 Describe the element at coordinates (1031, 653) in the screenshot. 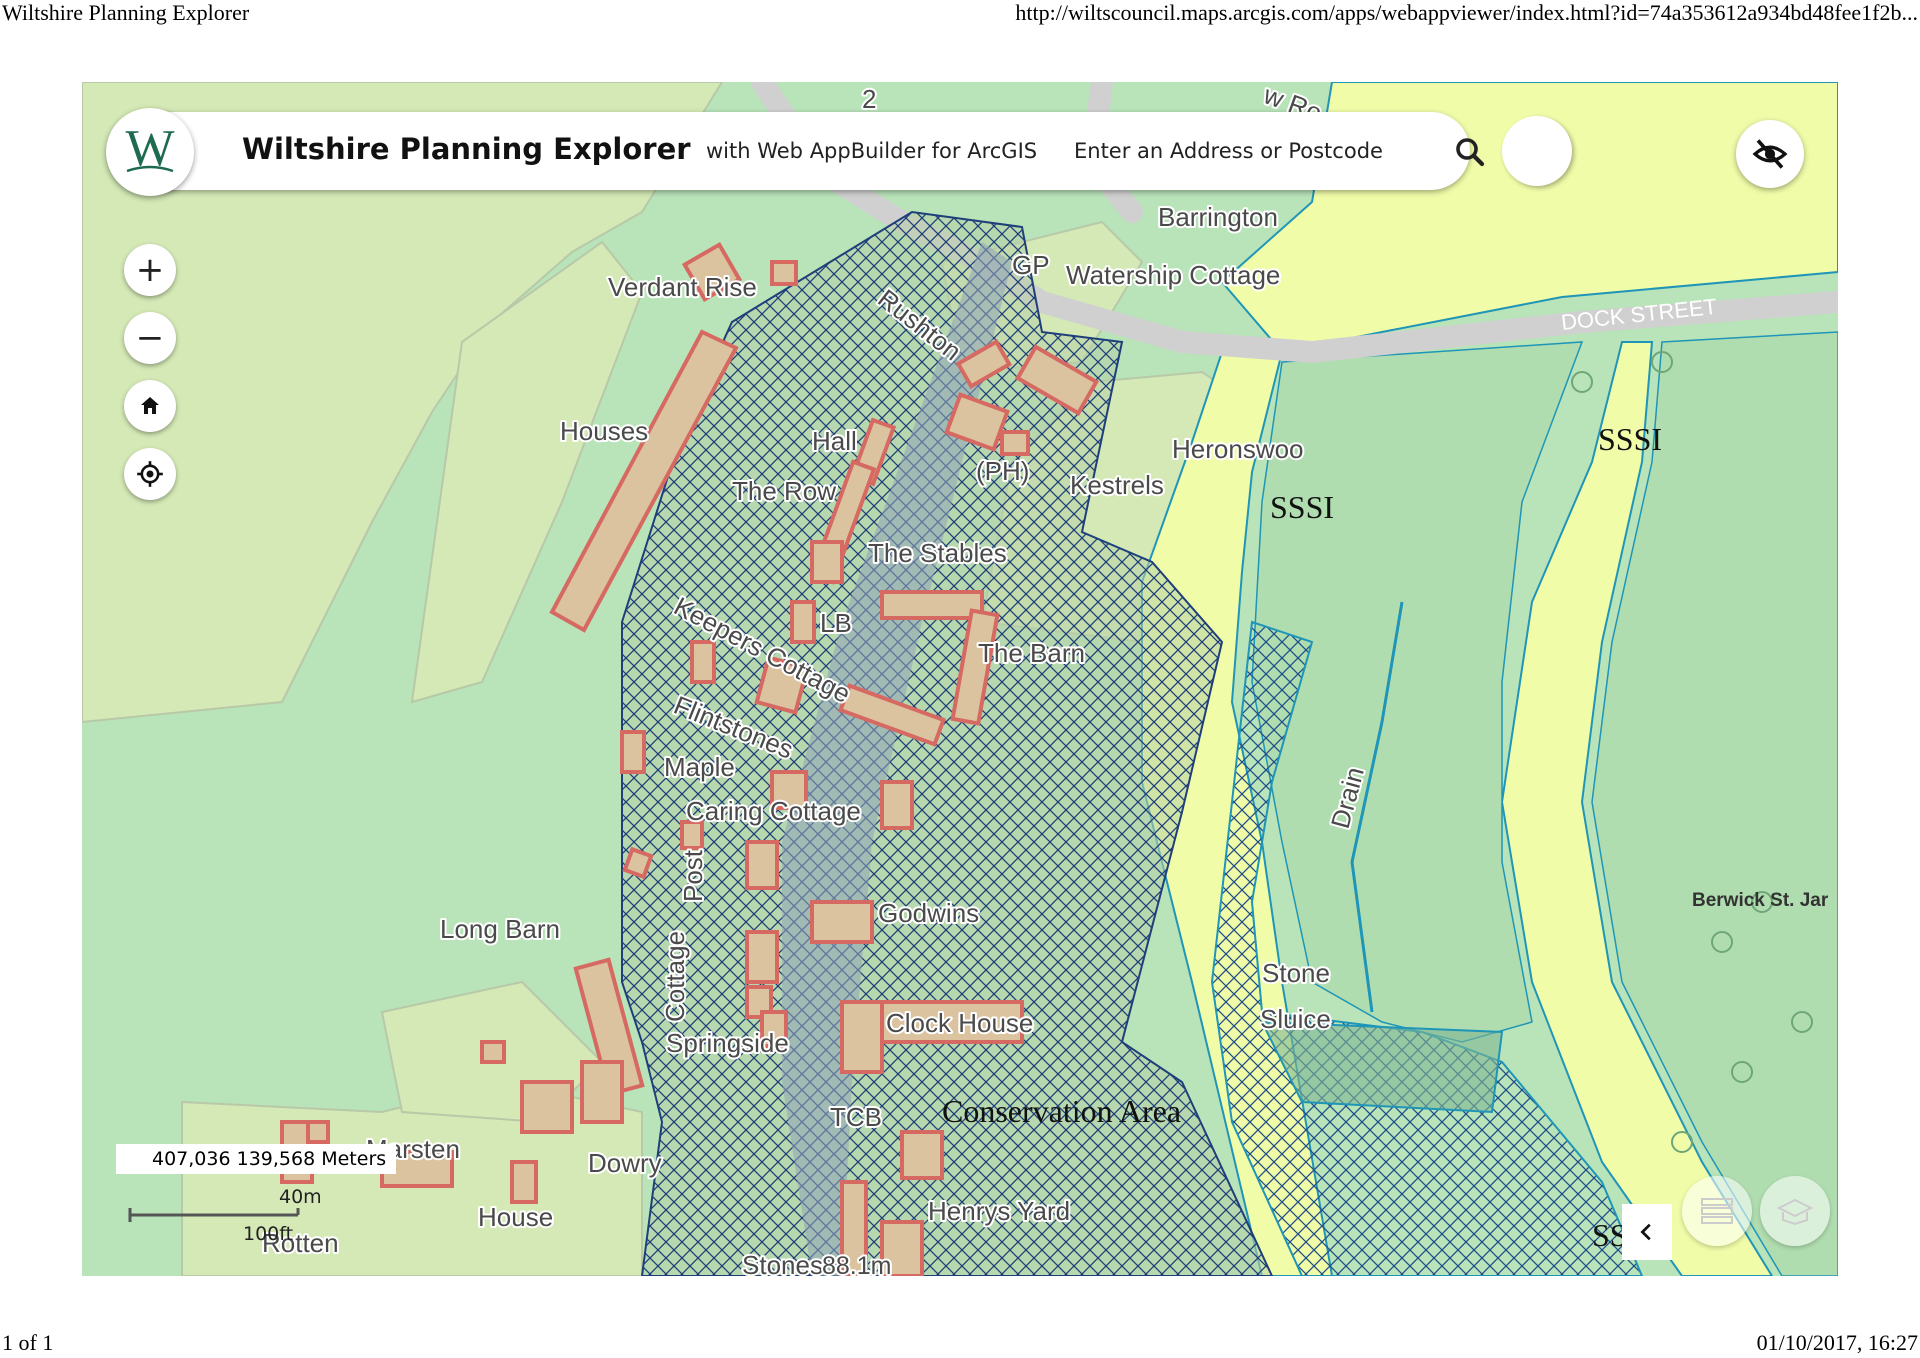

I see `label-the-barn: The Barn` at that location.